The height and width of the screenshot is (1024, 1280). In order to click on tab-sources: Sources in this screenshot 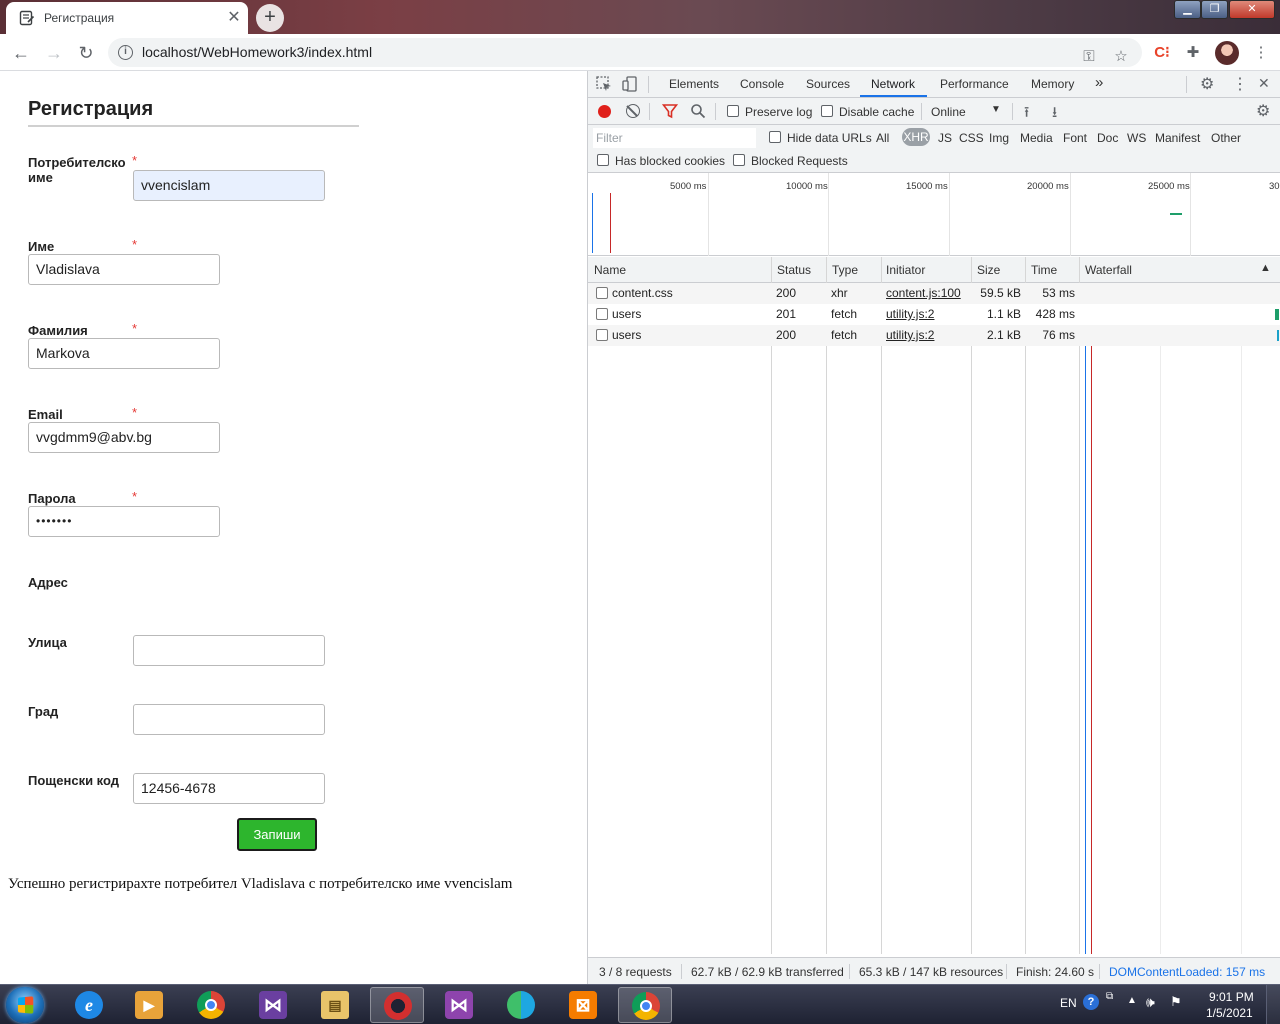, I will do `click(828, 84)`.